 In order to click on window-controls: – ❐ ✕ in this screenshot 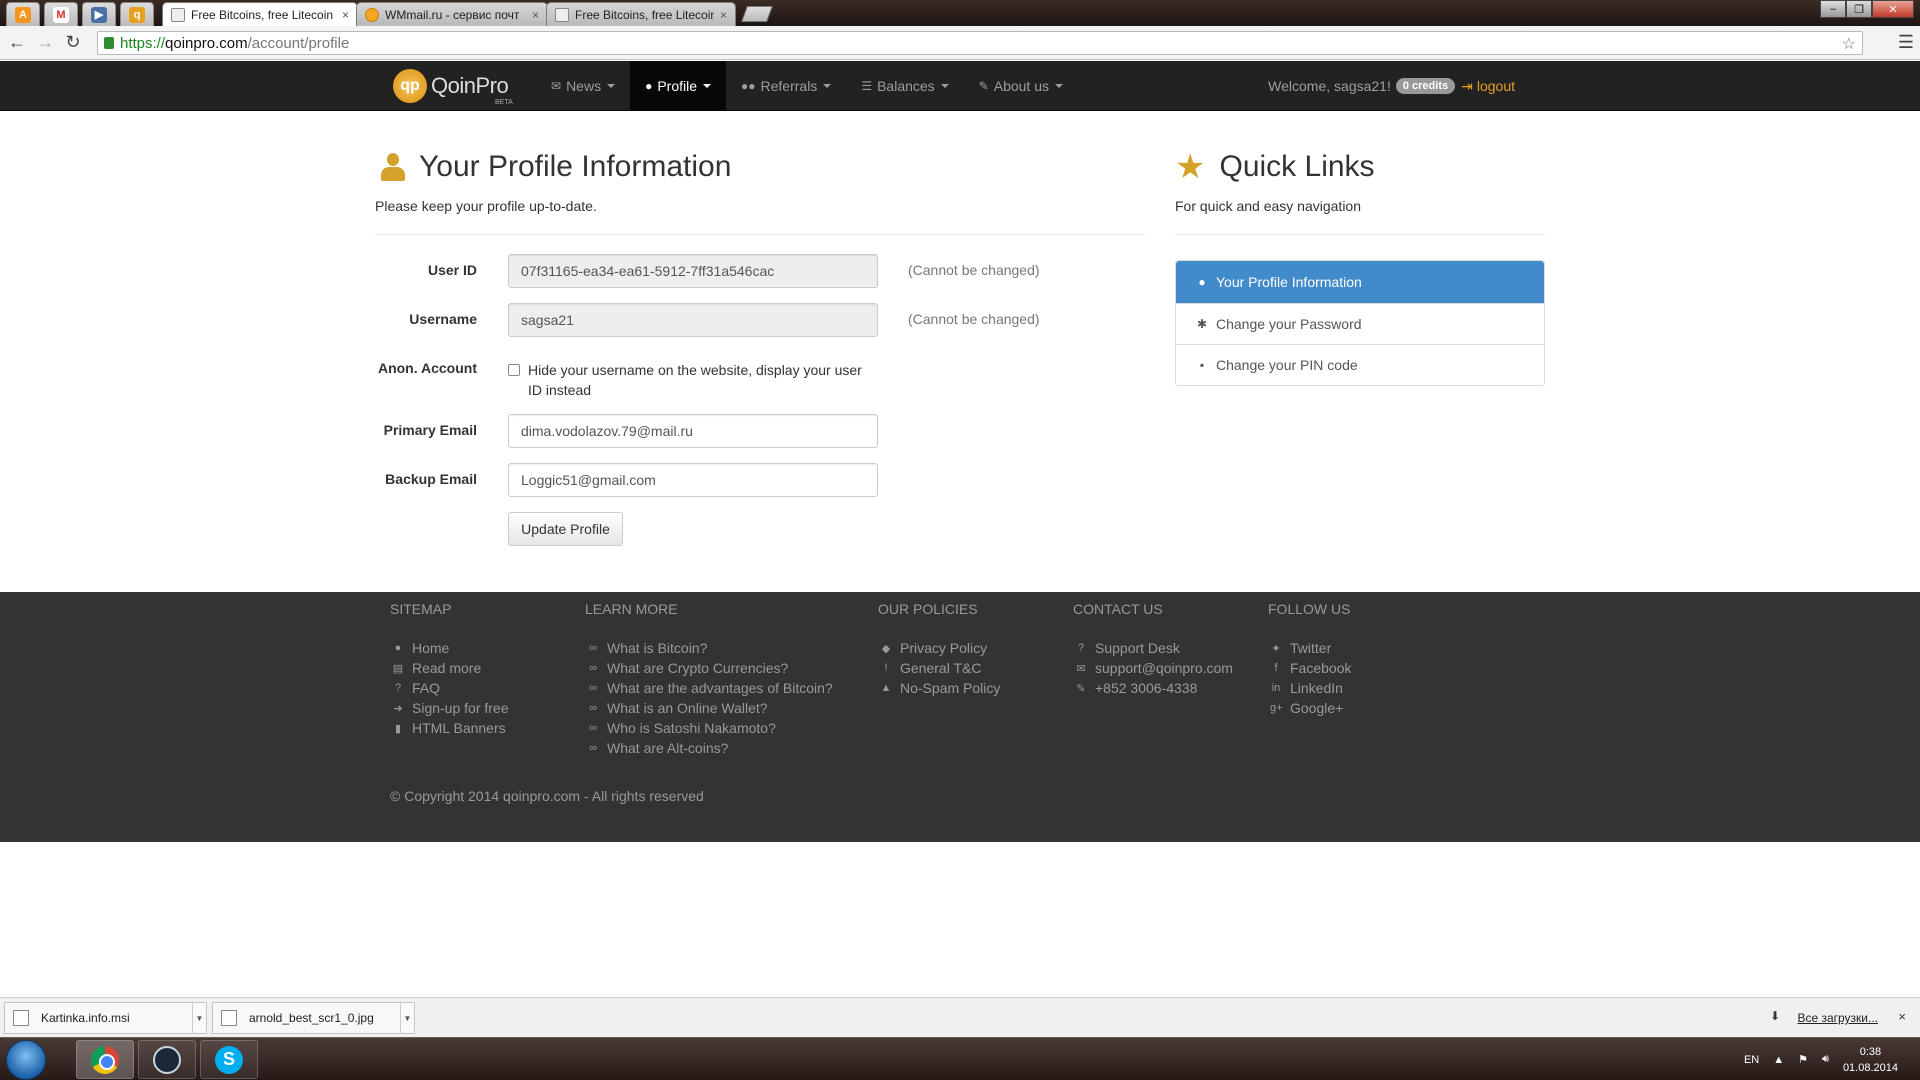, I will do `click(1867, 9)`.